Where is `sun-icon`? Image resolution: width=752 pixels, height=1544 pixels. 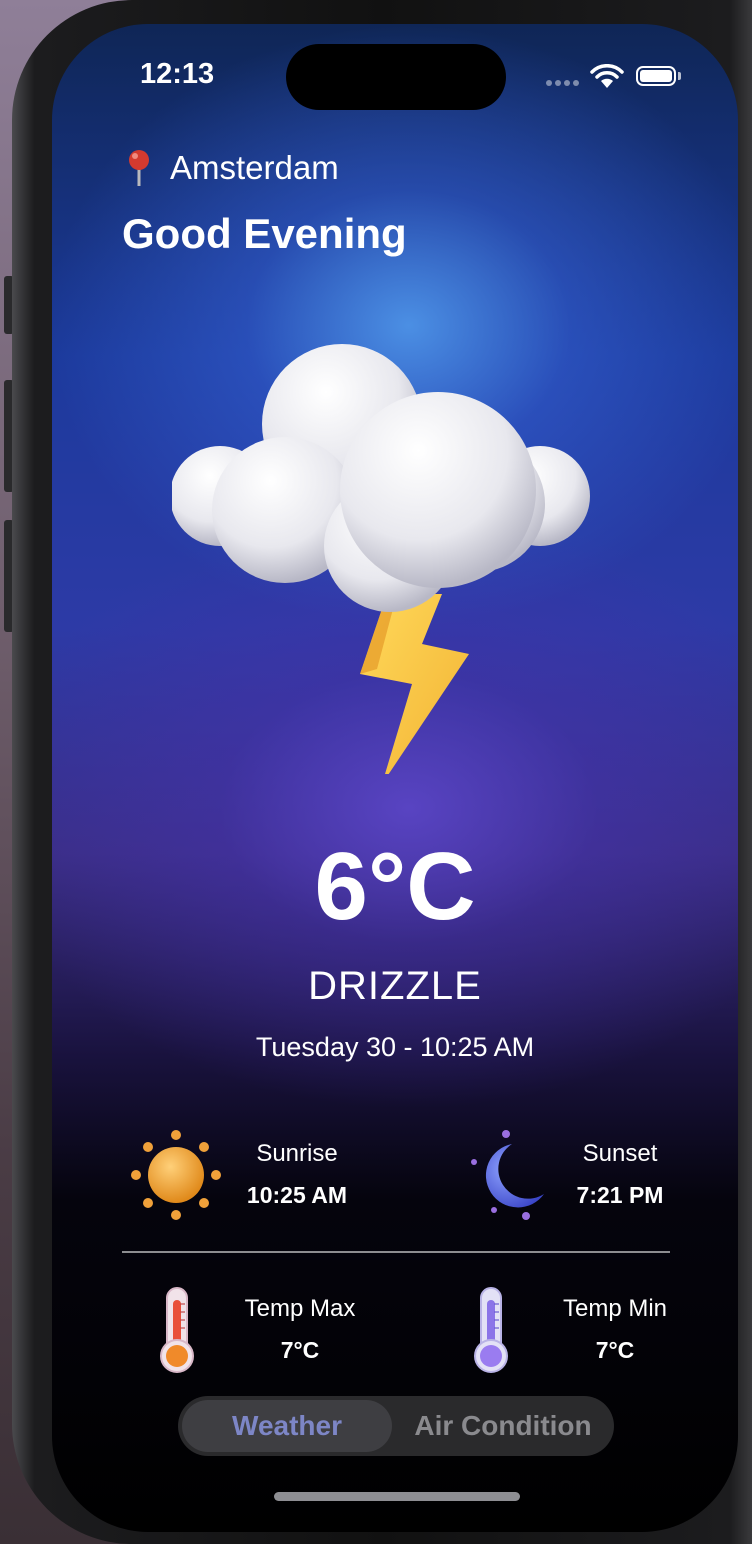 sun-icon is located at coordinates (176, 1175).